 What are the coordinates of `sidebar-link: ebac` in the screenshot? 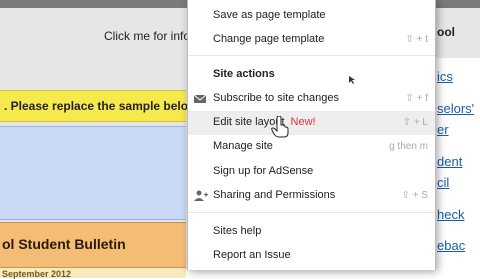 It's located at (451, 245).